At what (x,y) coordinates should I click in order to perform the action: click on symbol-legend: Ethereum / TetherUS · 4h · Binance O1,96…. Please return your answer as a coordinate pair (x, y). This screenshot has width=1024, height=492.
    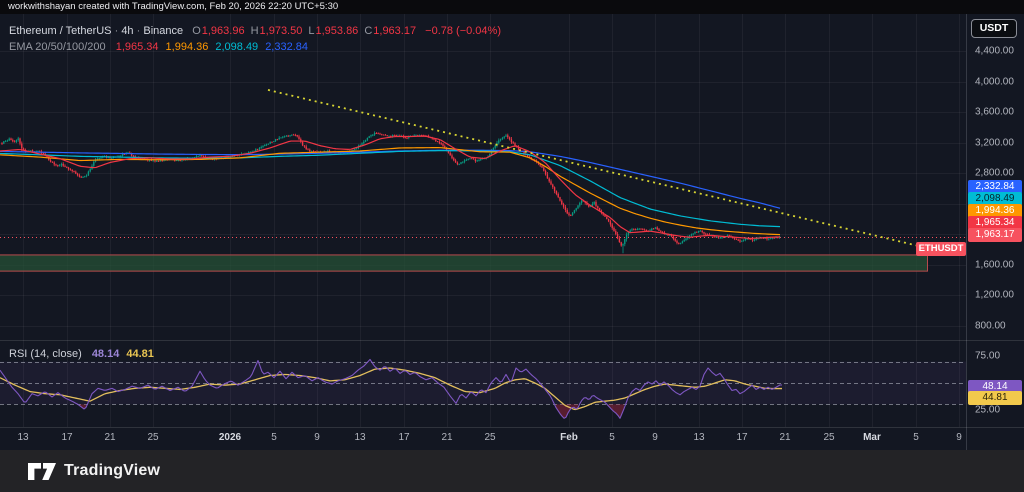
    Looking at the image, I should click on (255, 40).